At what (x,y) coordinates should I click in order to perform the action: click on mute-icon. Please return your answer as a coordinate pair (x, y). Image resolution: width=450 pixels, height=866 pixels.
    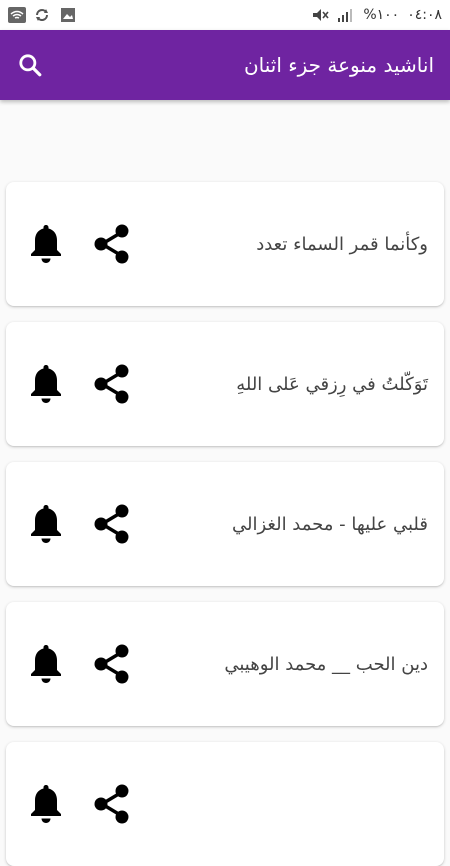
    Looking at the image, I should click on (320, 15).